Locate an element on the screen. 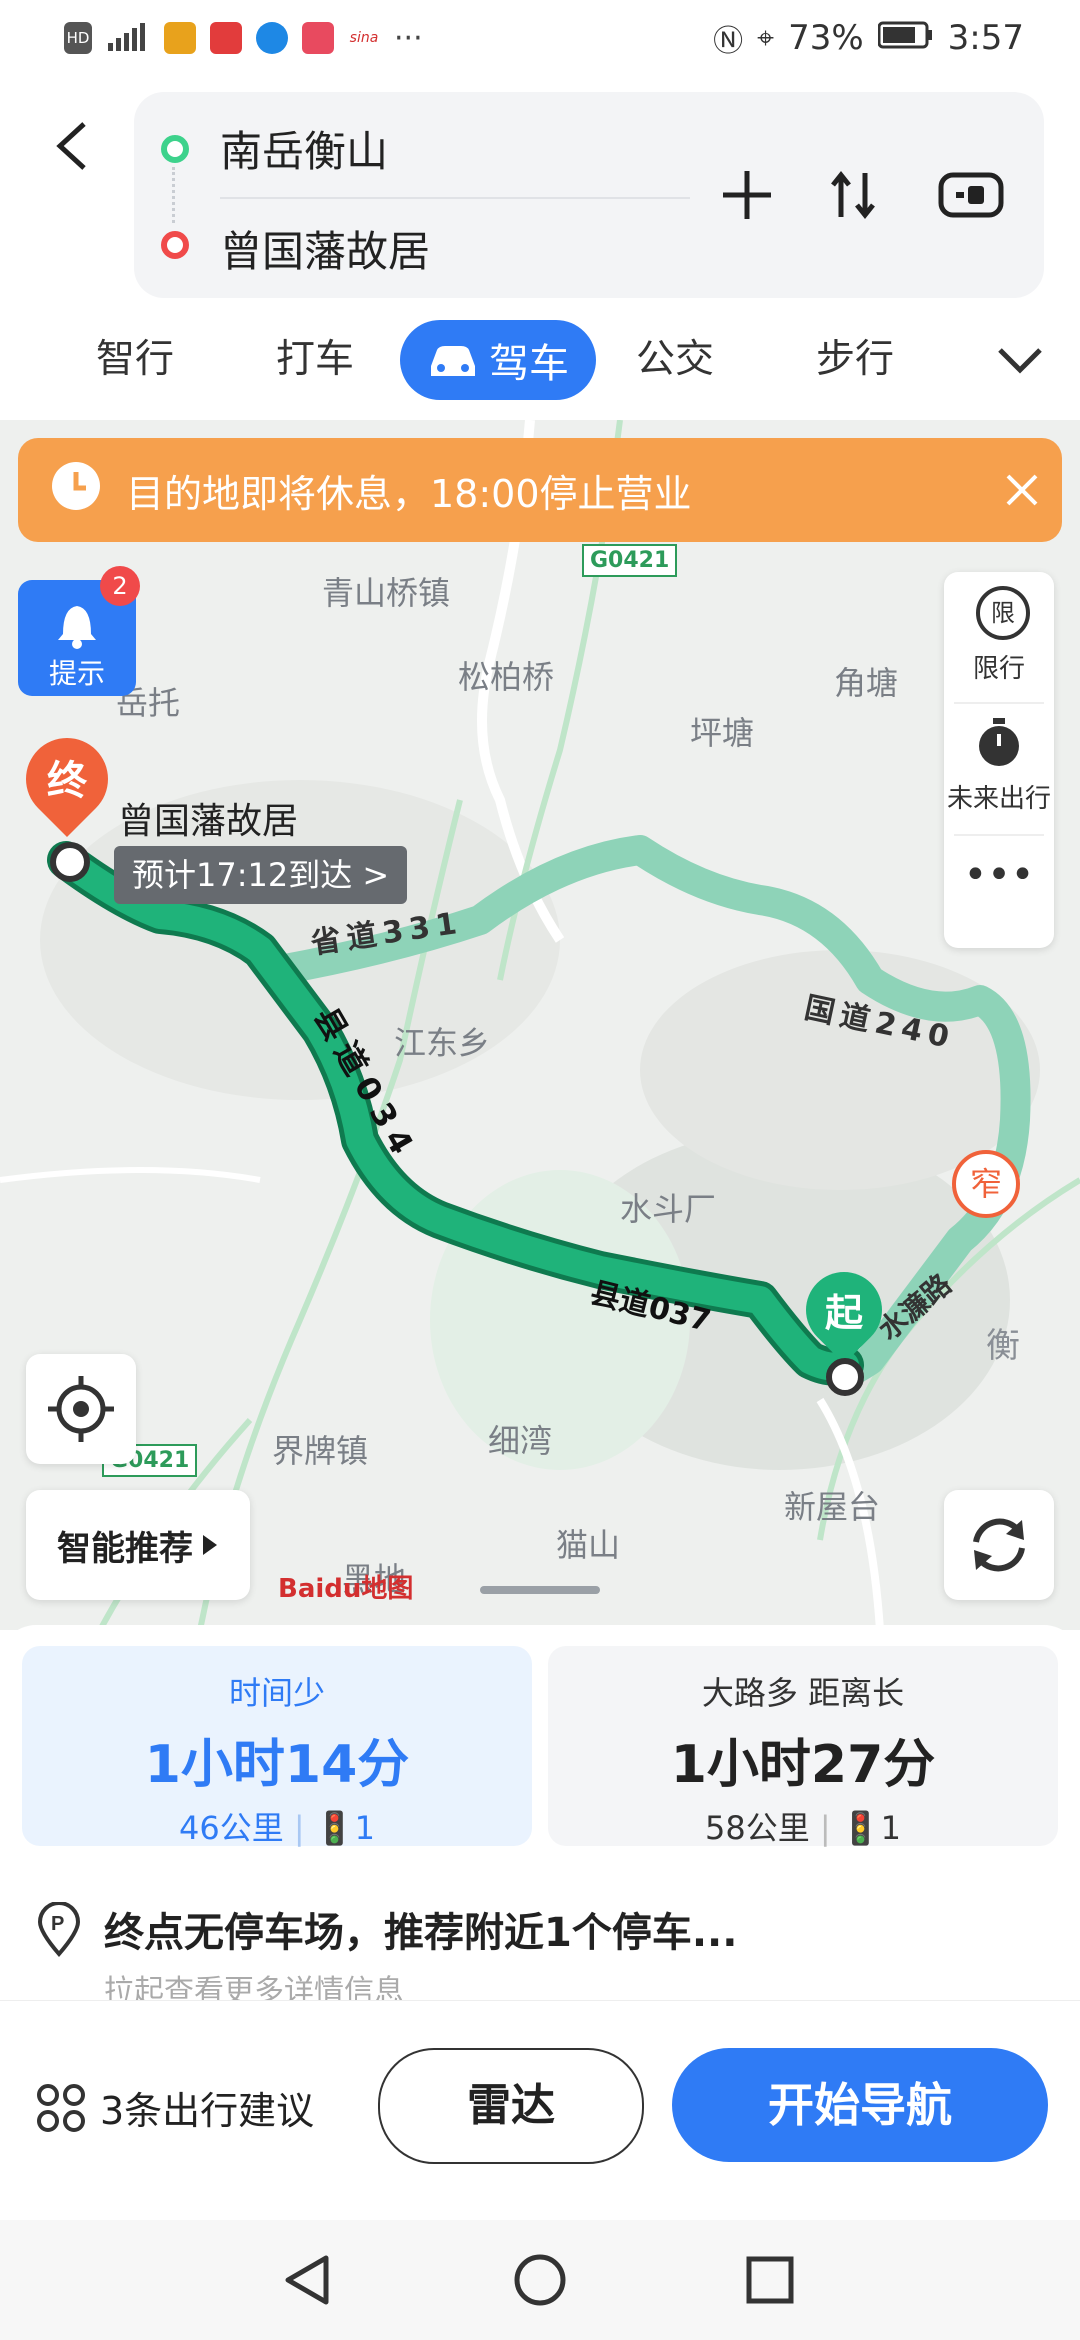  drag-handle is located at coordinates (540, 1590).